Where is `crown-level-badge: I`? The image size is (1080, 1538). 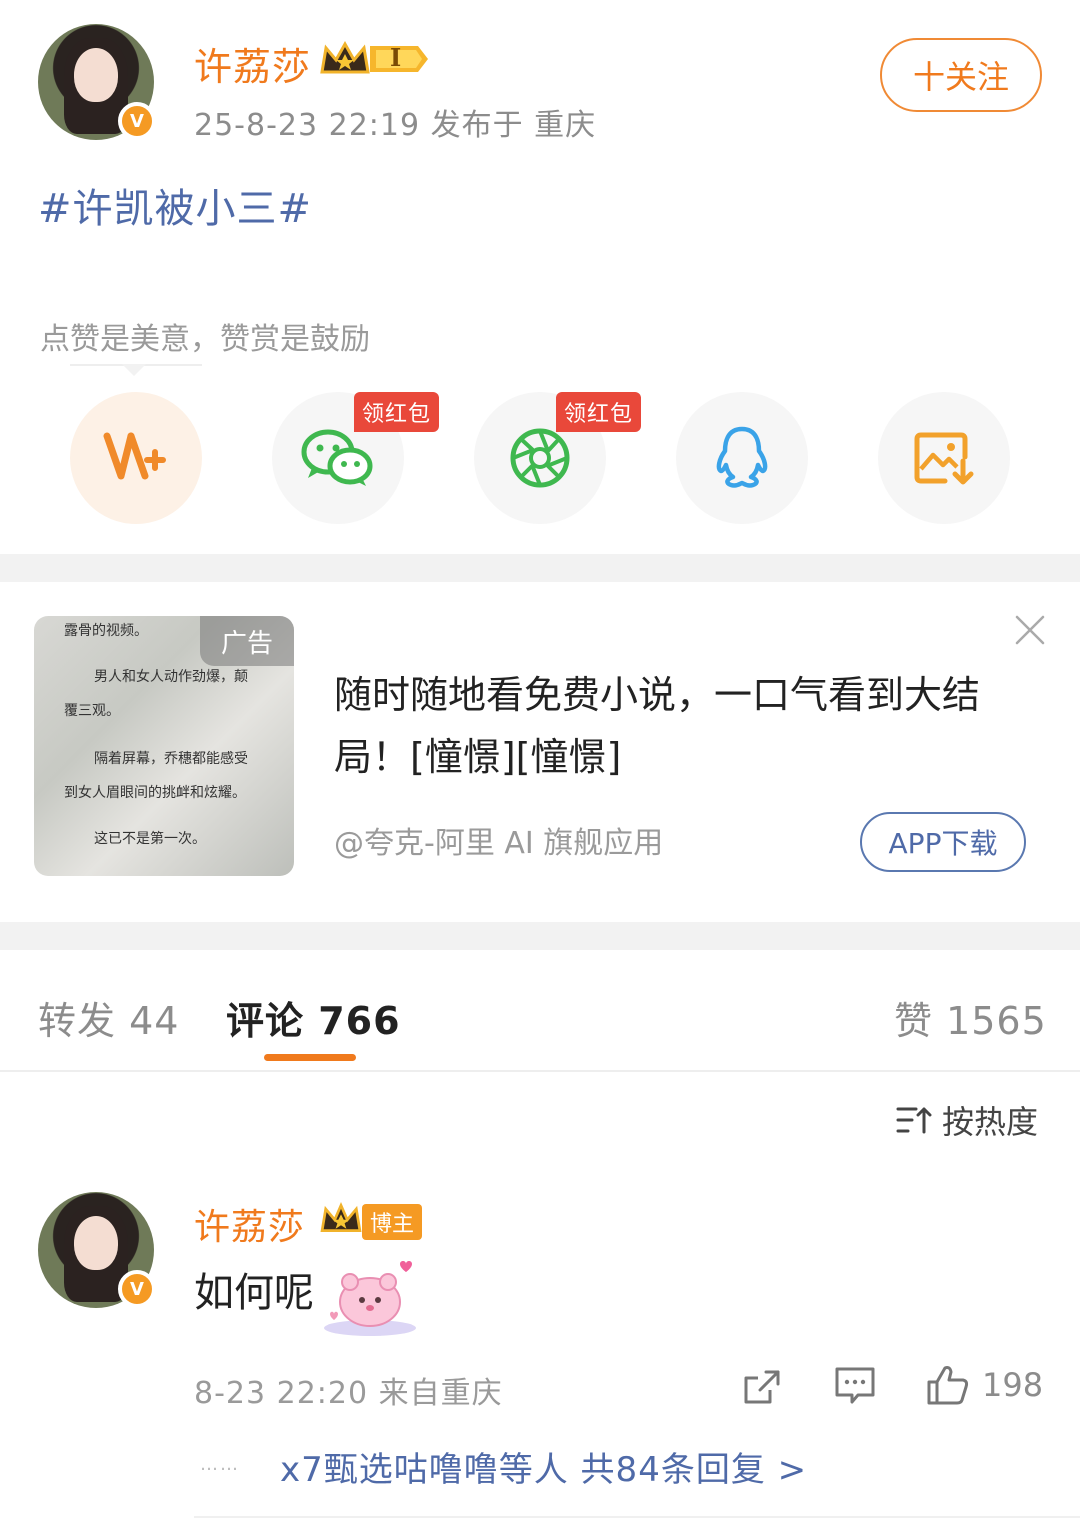 crown-level-badge: I is located at coordinates (374, 59).